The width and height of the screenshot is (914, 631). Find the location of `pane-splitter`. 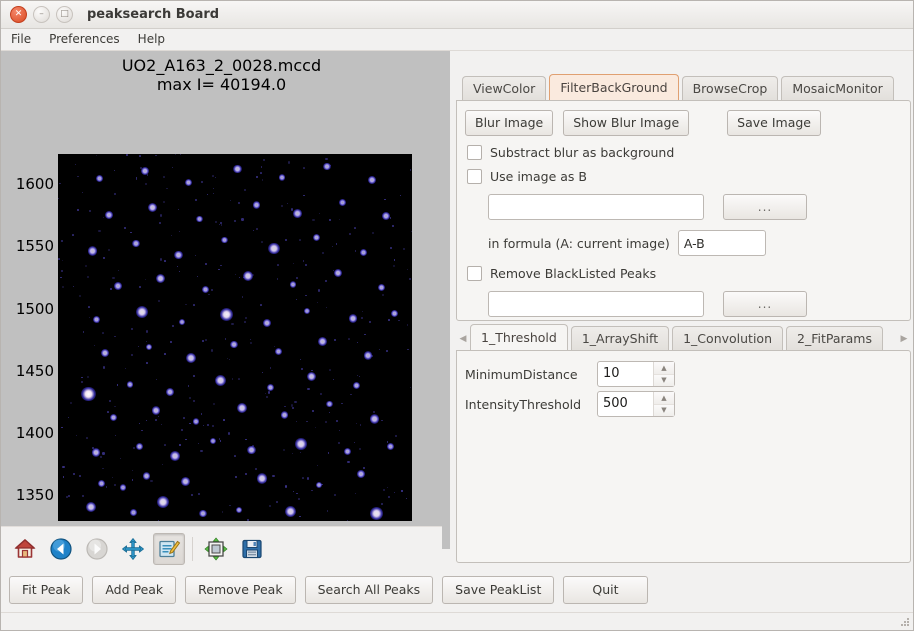

pane-splitter is located at coordinates (449, 309).